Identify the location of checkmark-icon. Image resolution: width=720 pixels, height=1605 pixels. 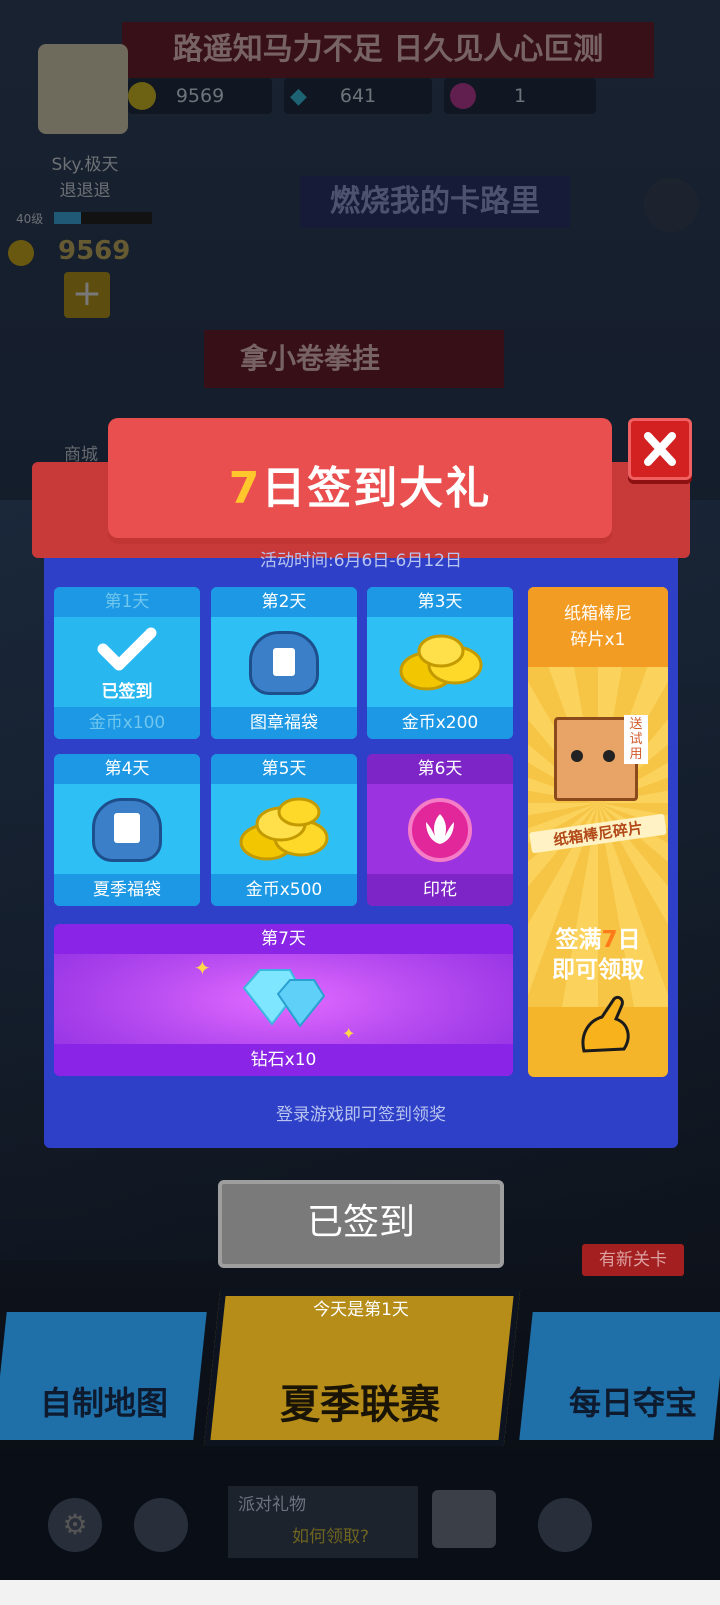
(127, 649).